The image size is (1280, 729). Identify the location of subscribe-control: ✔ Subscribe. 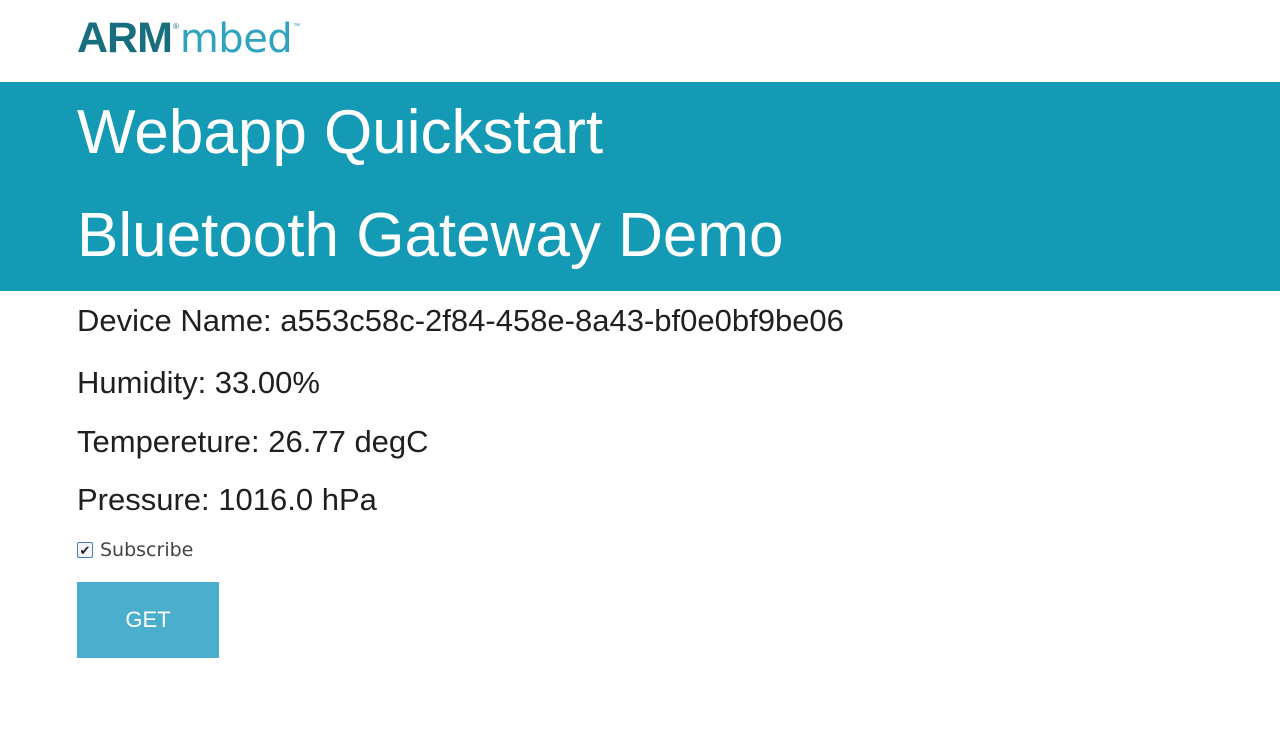
(135, 550).